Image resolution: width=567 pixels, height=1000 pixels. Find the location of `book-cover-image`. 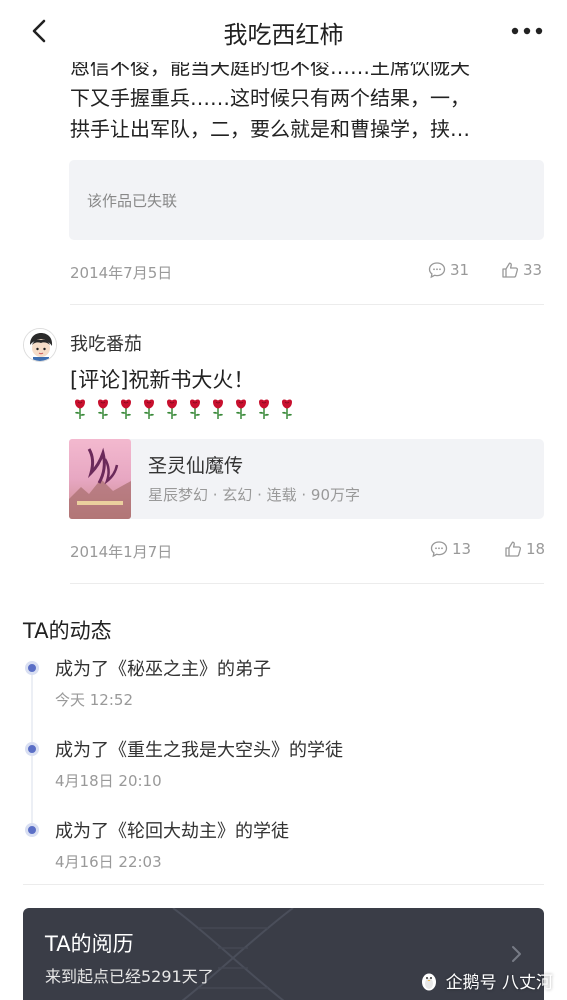

book-cover-image is located at coordinates (100, 479).